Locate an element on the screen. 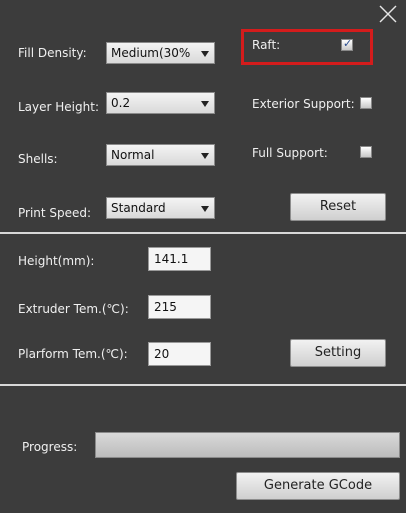 The width and height of the screenshot is (406, 513). progress-label: Progress: is located at coordinates (50, 447).